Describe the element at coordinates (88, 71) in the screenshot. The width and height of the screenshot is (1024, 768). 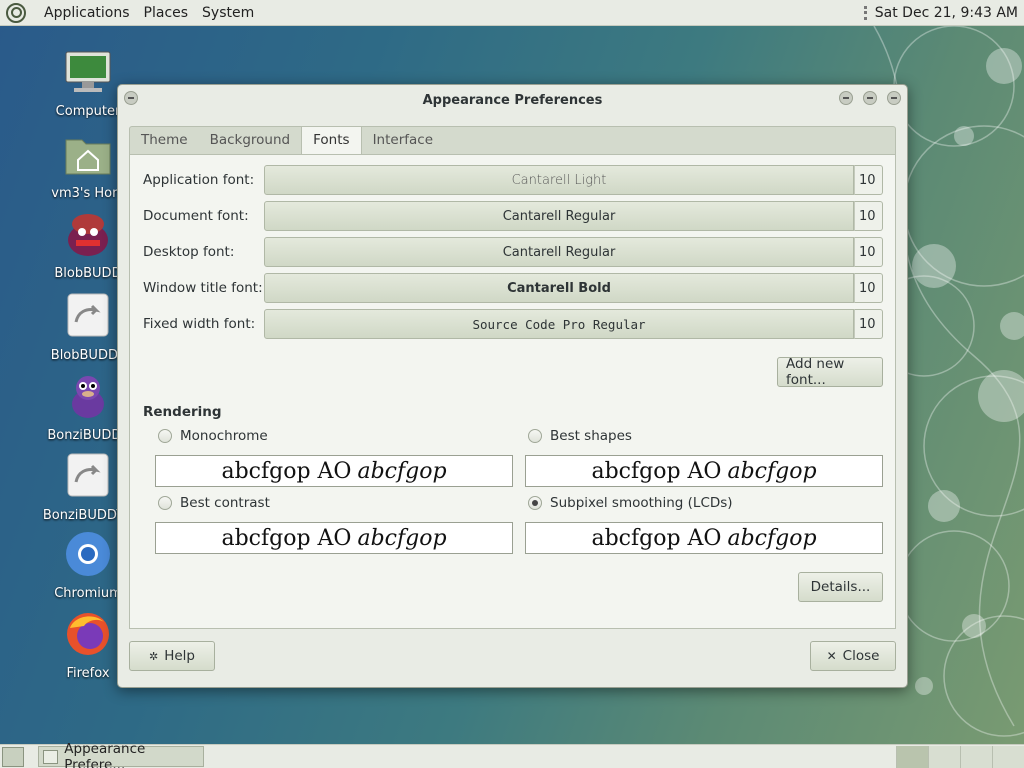
I see `computer-icon` at that location.